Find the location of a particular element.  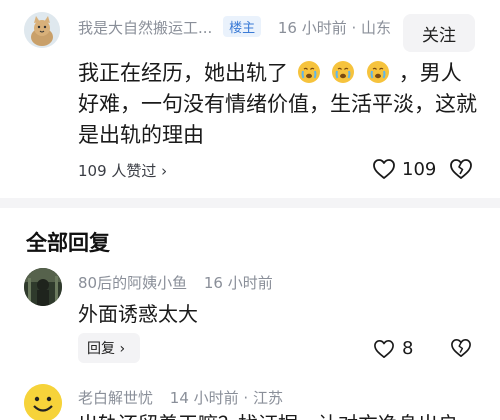

comment-meta: 老白解世忧 14 小时前 · 江苏 is located at coordinates (180, 397).